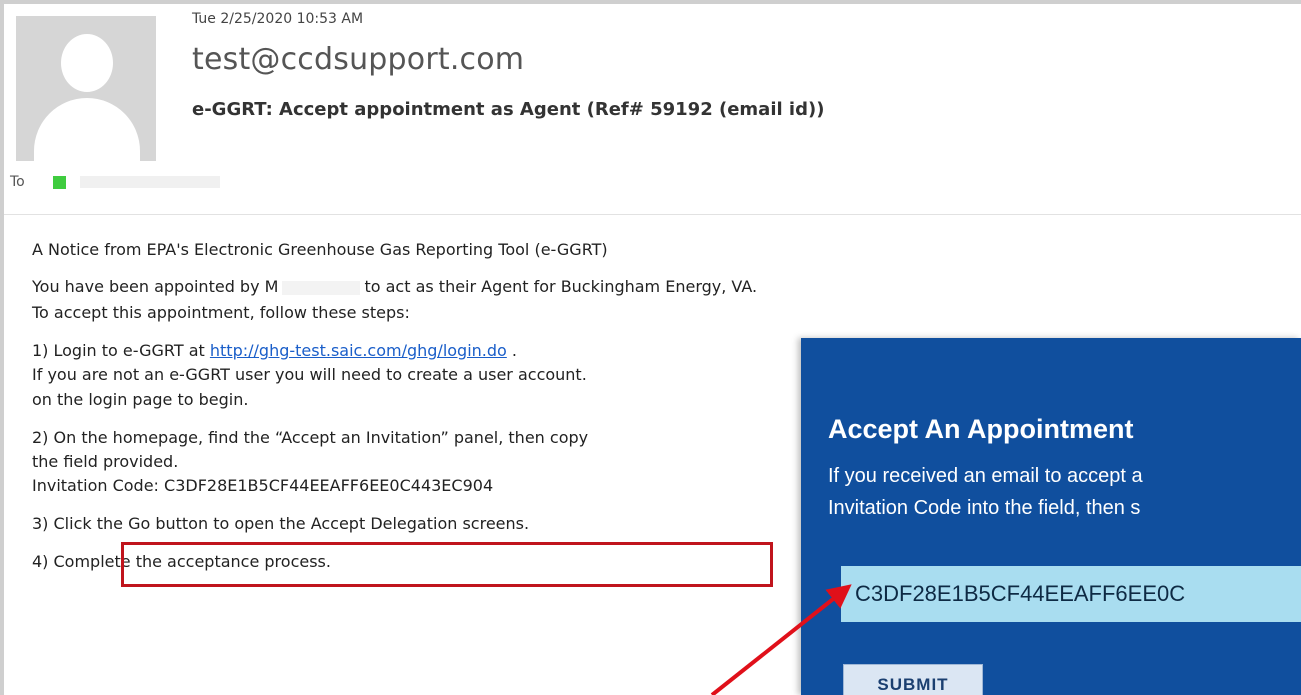 This screenshot has height=695, width=1301. Describe the element at coordinates (1071, 594) in the screenshot. I see `invitation-code-input` at that location.